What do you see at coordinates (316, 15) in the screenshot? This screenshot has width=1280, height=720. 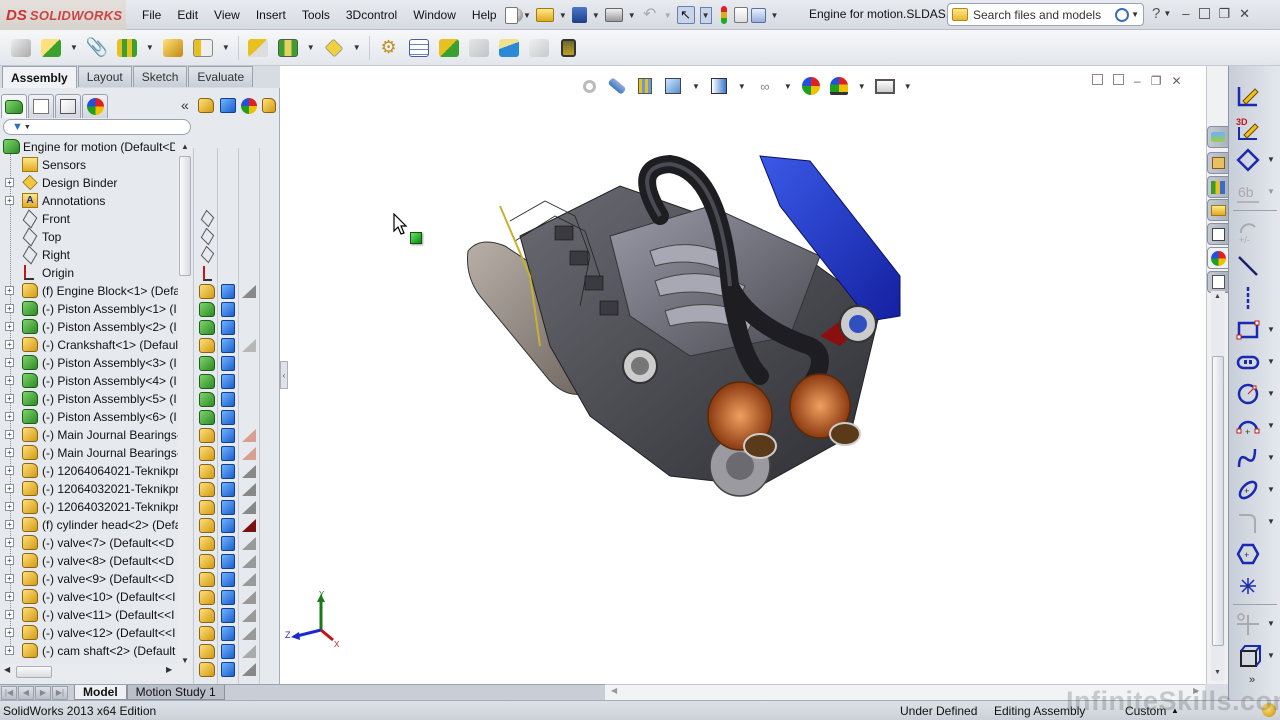 I see `menu-tools: Tools` at bounding box center [316, 15].